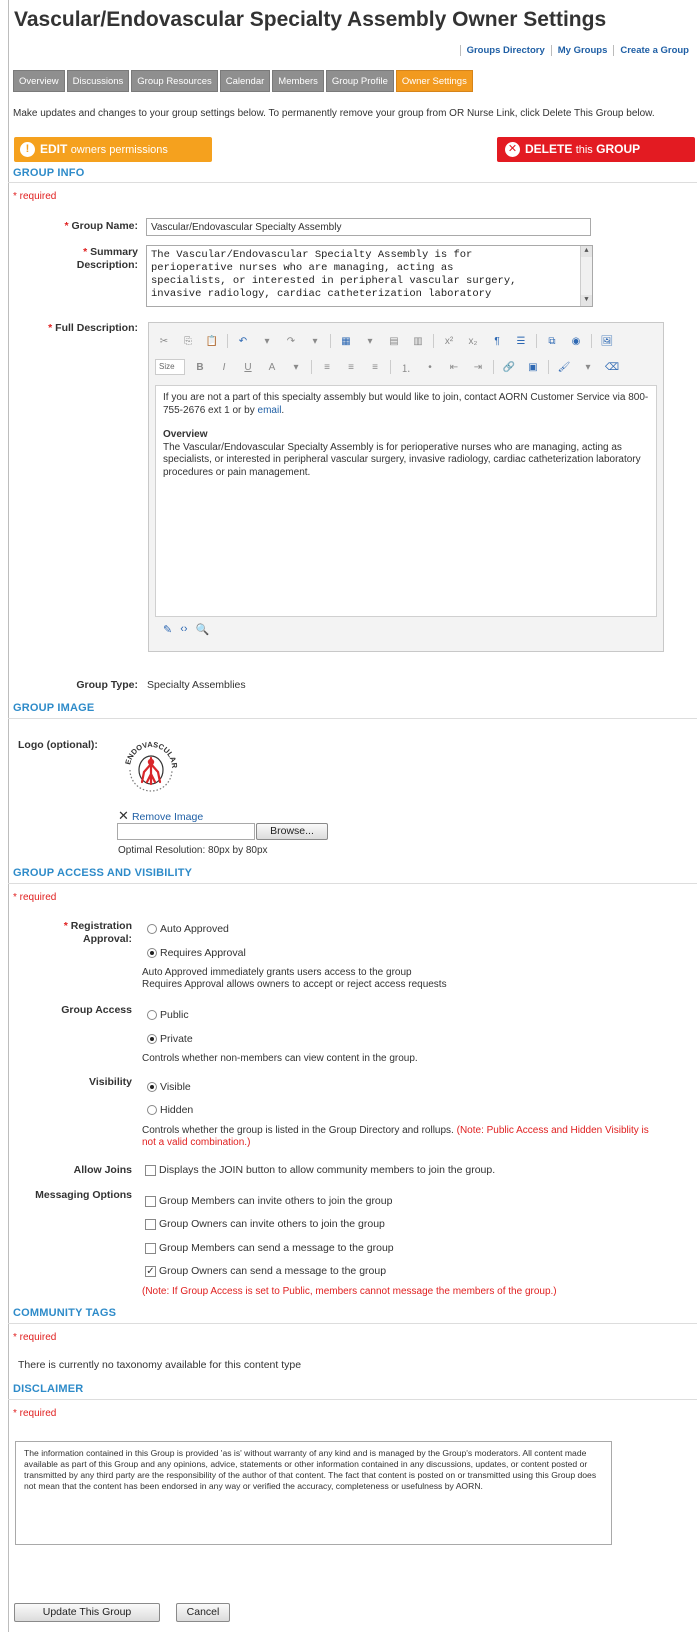 Image resolution: width=697 pixels, height=1632 pixels. I want to click on members-invite-checkbox, so click(150, 1201).